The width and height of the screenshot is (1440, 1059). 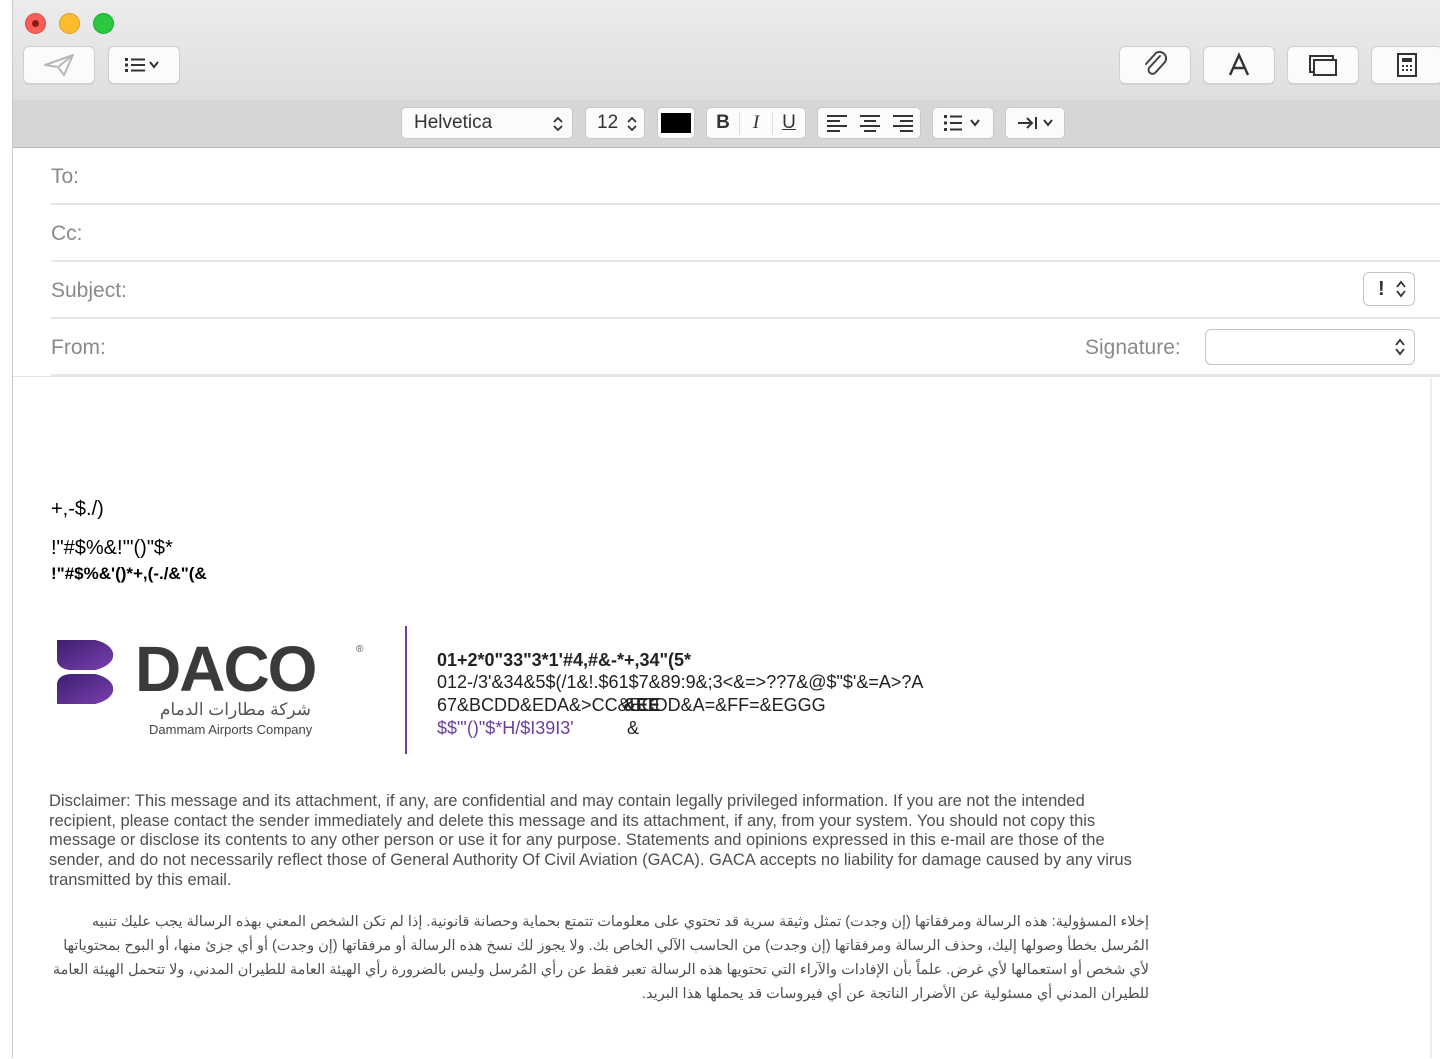 I want to click on sig-line-3-overlap: &EE, so click(x=642, y=705).